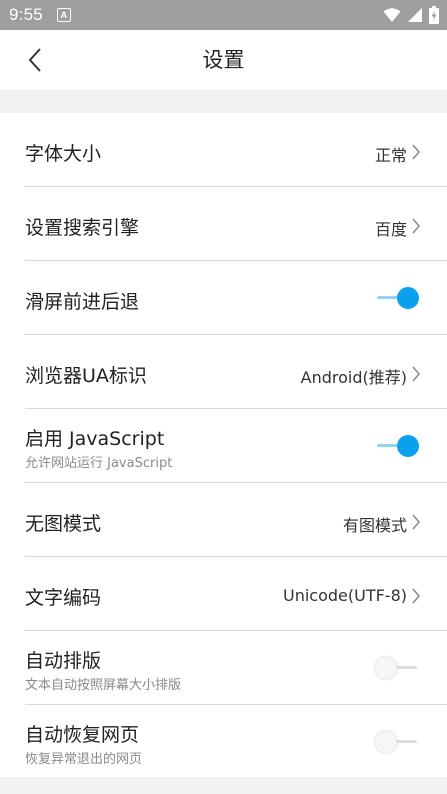 This screenshot has height=794, width=447. I want to click on setting-value: Unicode(UTF-8), so click(344, 595).